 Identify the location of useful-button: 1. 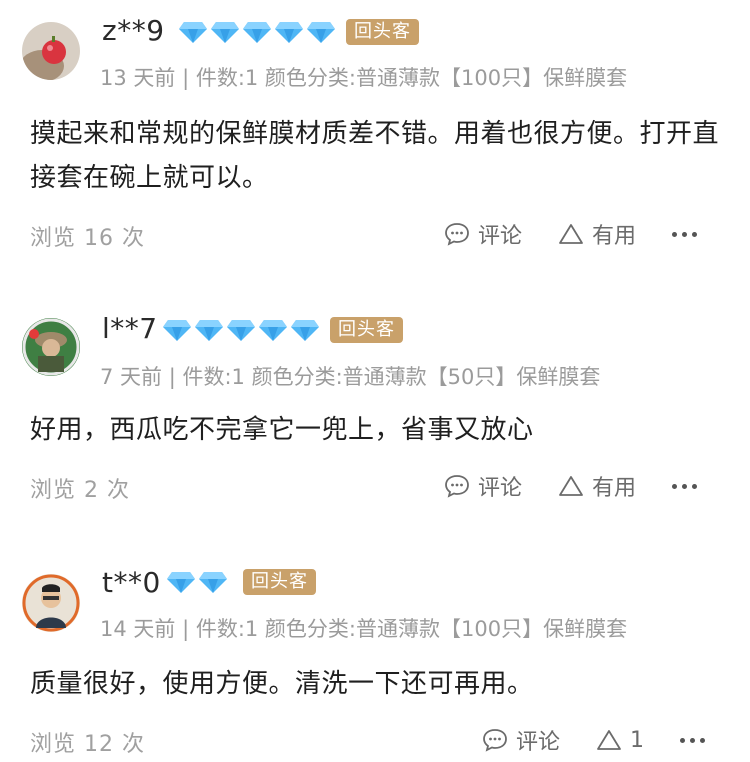
(620, 740).